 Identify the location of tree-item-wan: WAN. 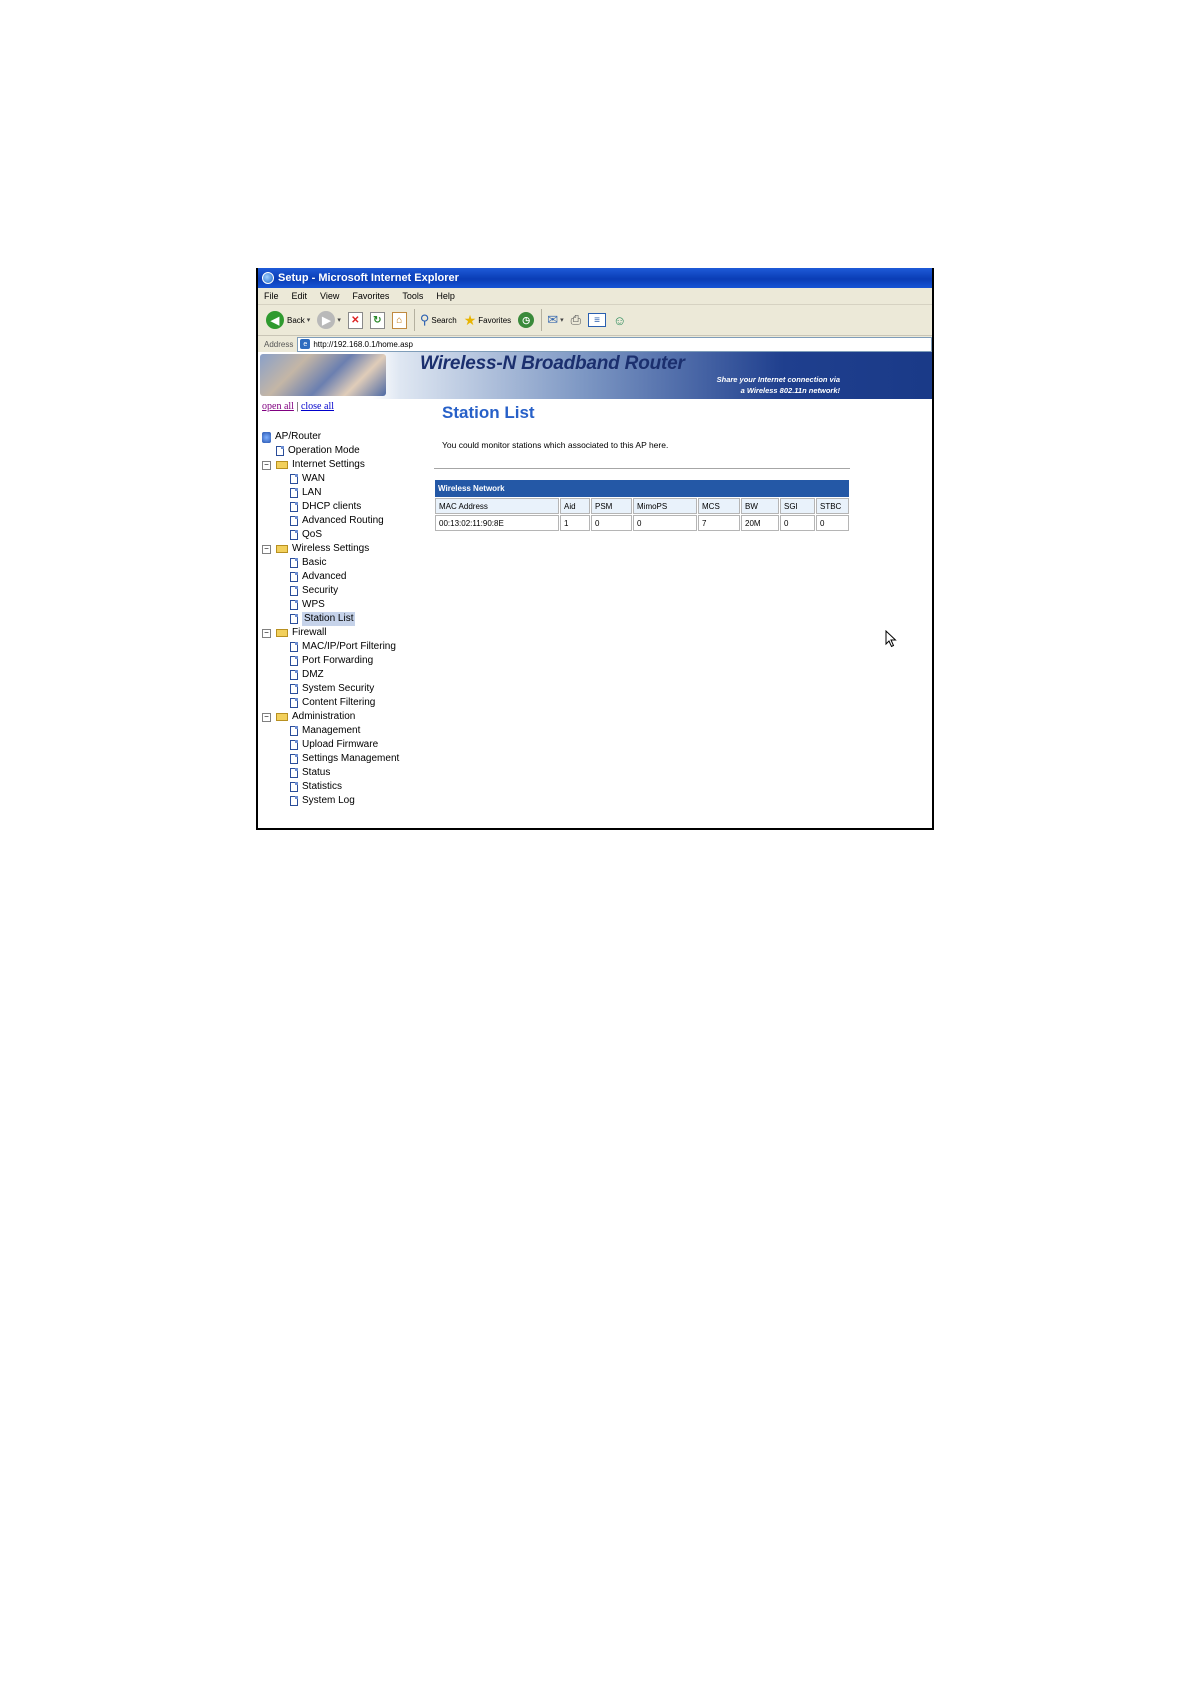
(330, 479).